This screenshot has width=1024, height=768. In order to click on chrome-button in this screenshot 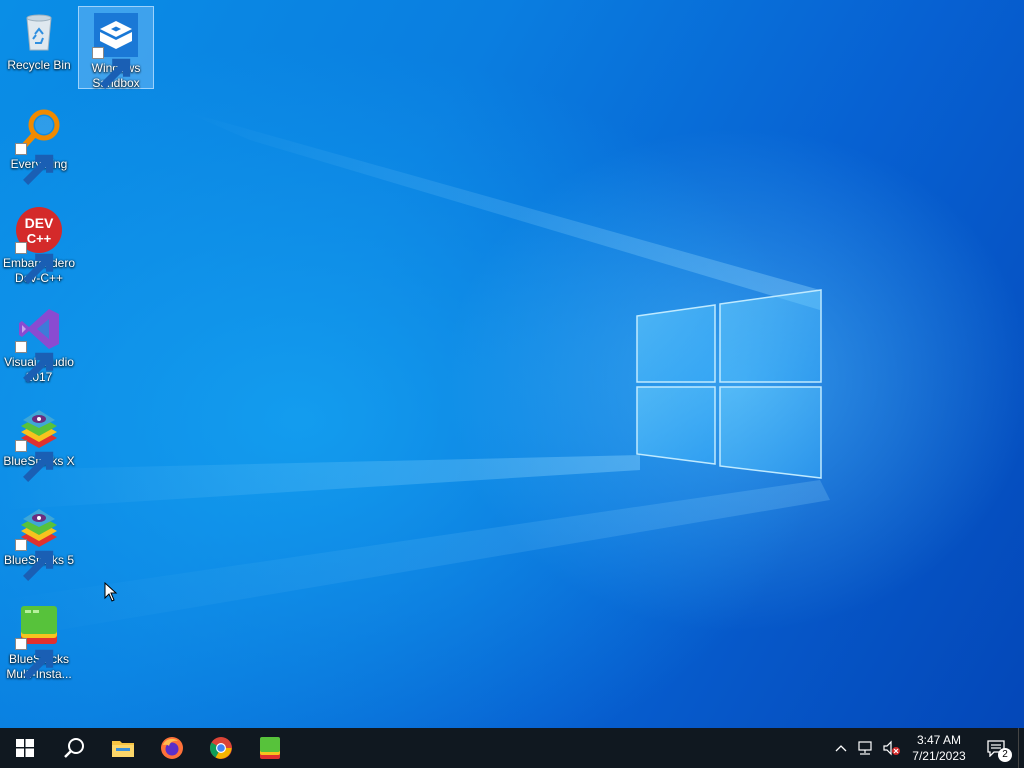, I will do `click(220, 748)`.